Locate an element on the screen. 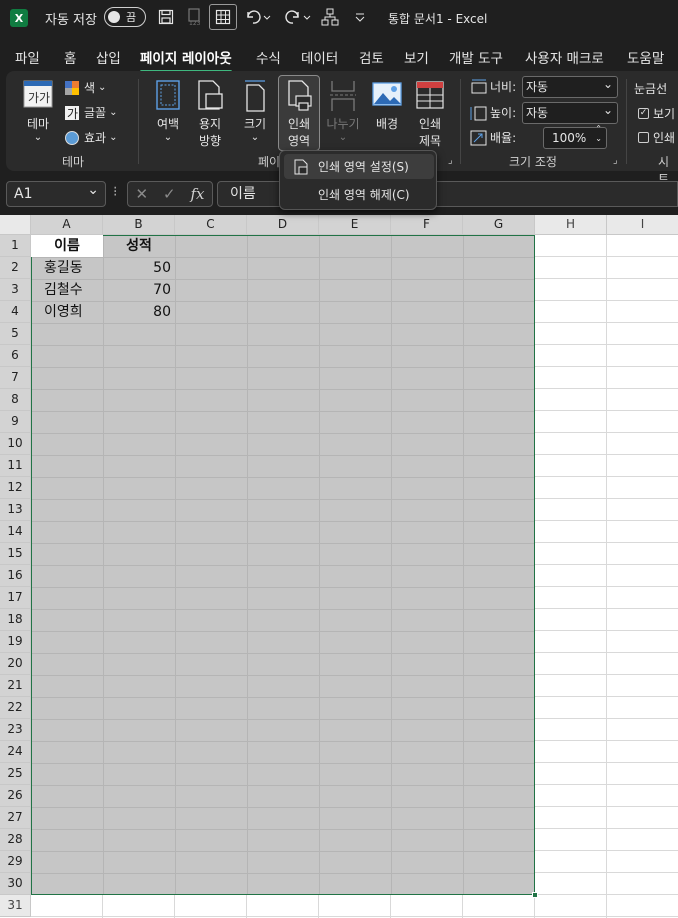 The height and width of the screenshot is (918, 678). column-header-d: D is located at coordinates (283, 225).